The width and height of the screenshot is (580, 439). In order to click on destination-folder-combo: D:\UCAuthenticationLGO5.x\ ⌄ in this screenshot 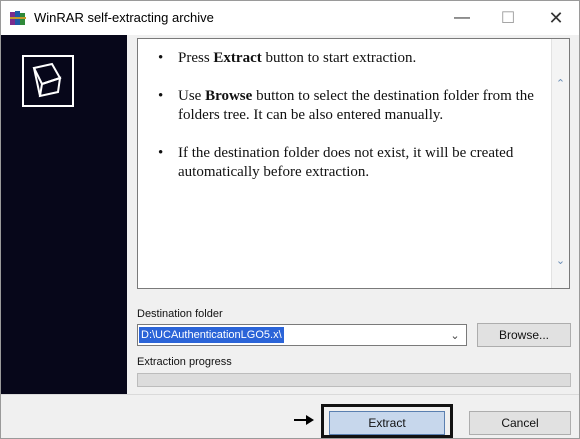, I will do `click(302, 335)`.